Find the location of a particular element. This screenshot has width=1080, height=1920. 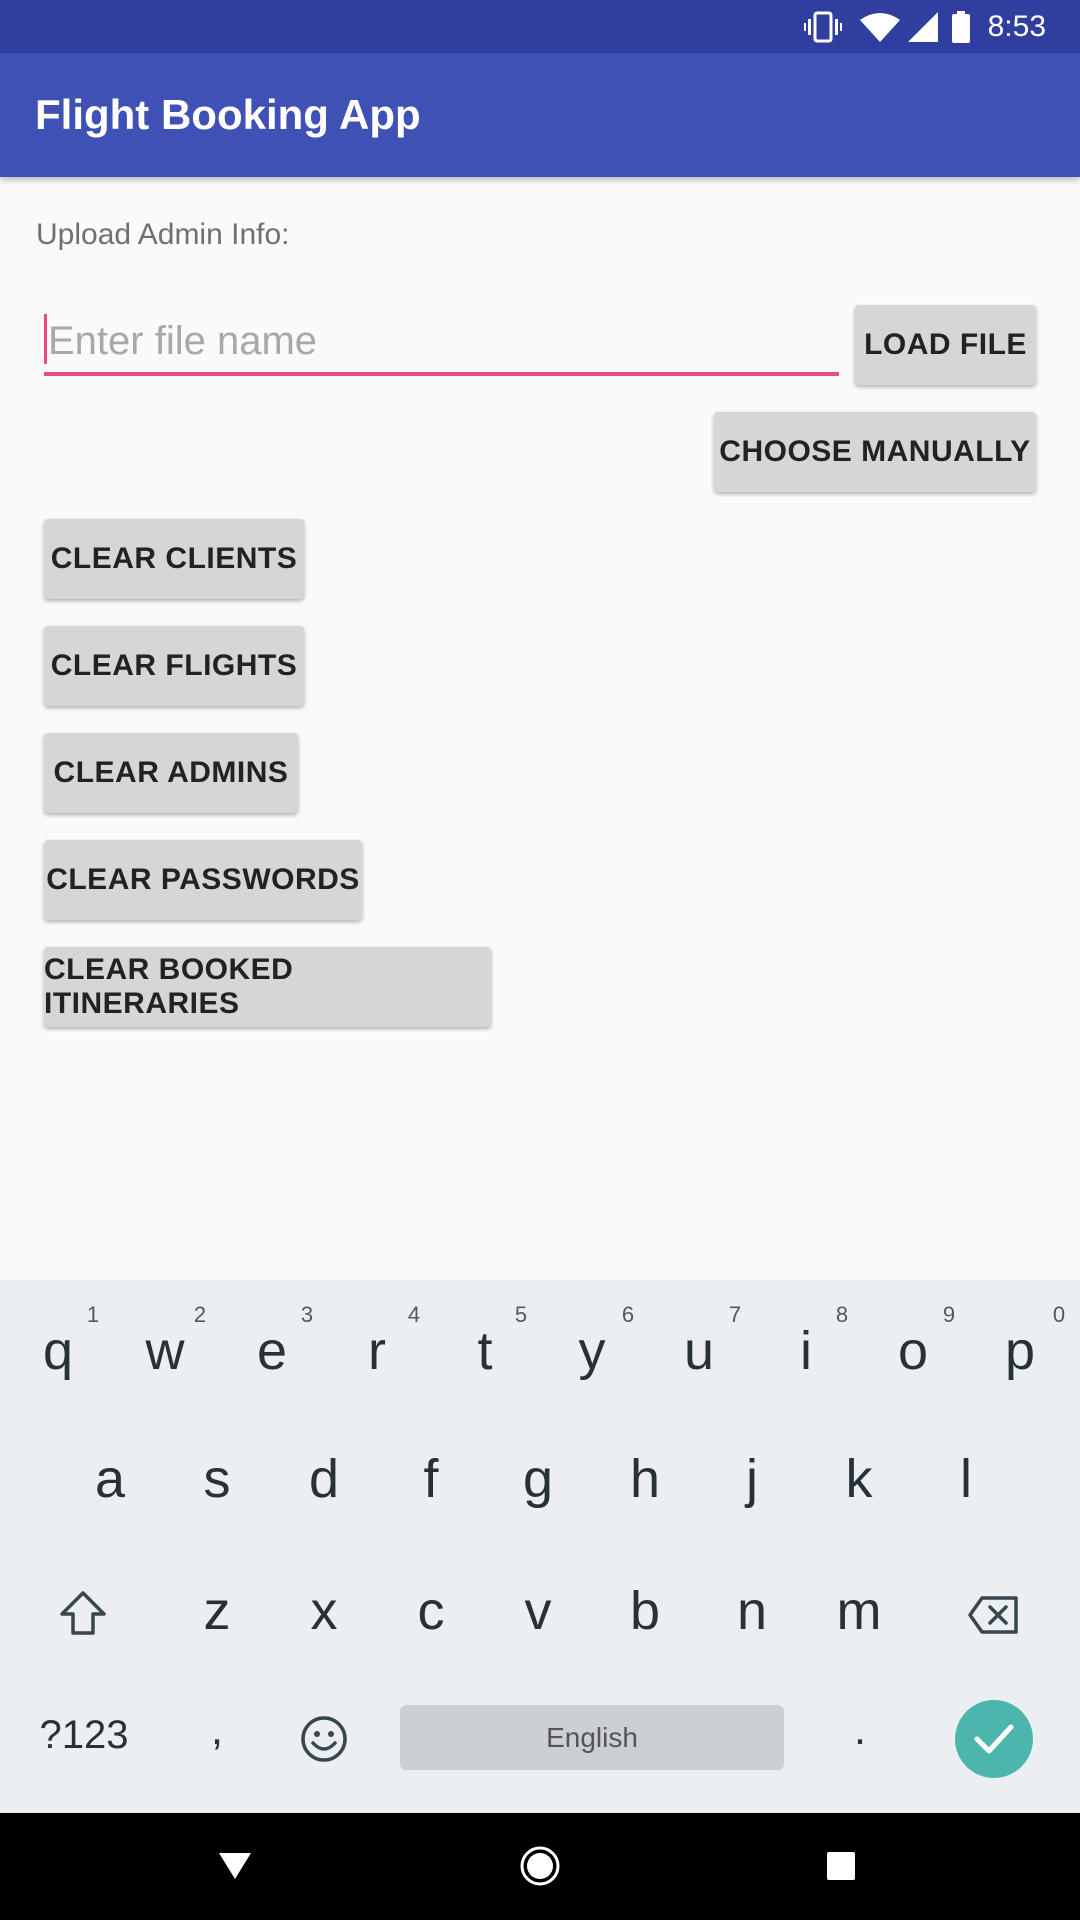

load-file-button: LOAD FILE is located at coordinates (945, 345).